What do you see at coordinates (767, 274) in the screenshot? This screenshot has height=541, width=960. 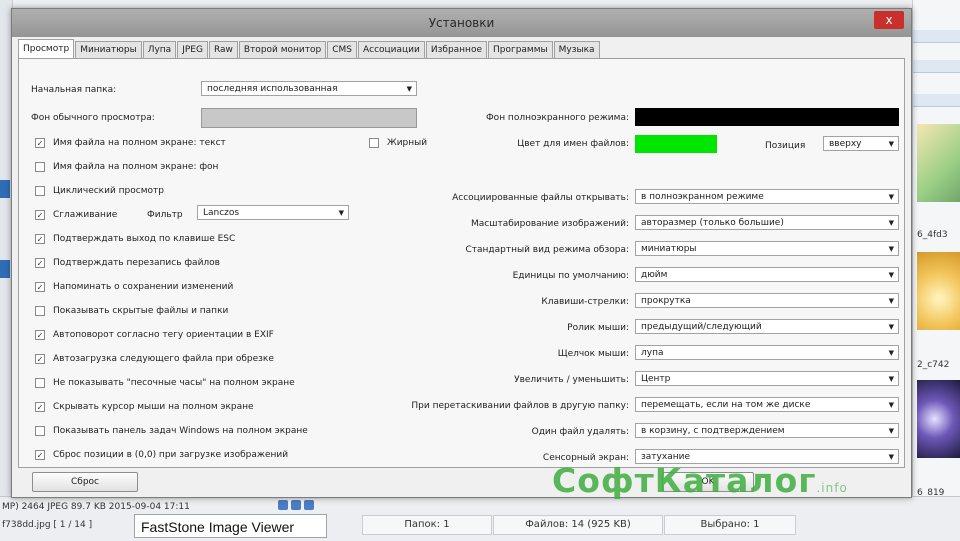 I see `select-units: дюйм ▼` at bounding box center [767, 274].